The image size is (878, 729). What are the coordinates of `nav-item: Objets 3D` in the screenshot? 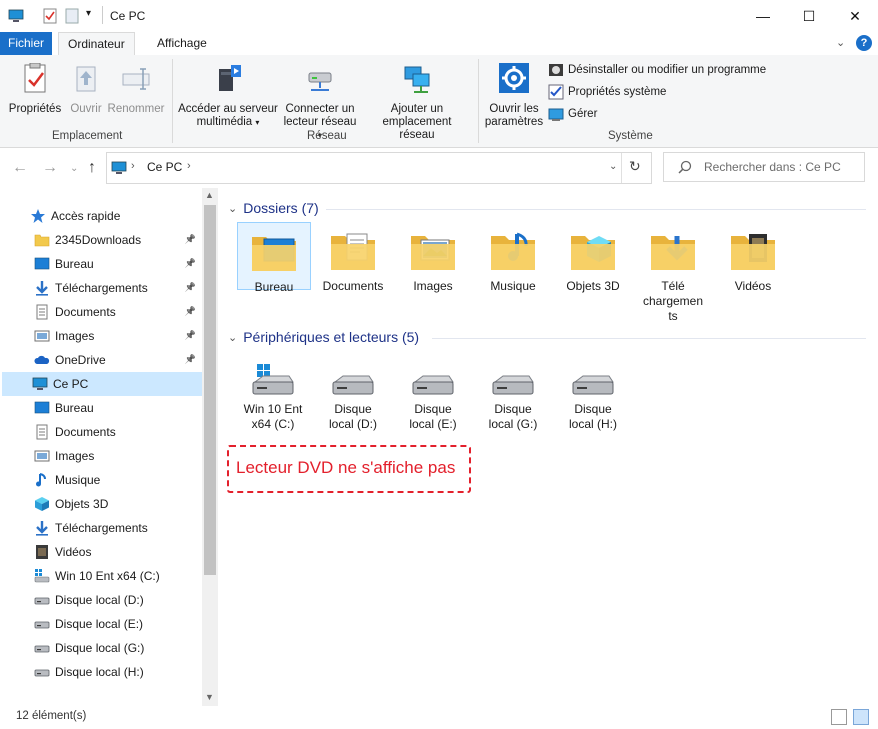 It's located at (100, 504).